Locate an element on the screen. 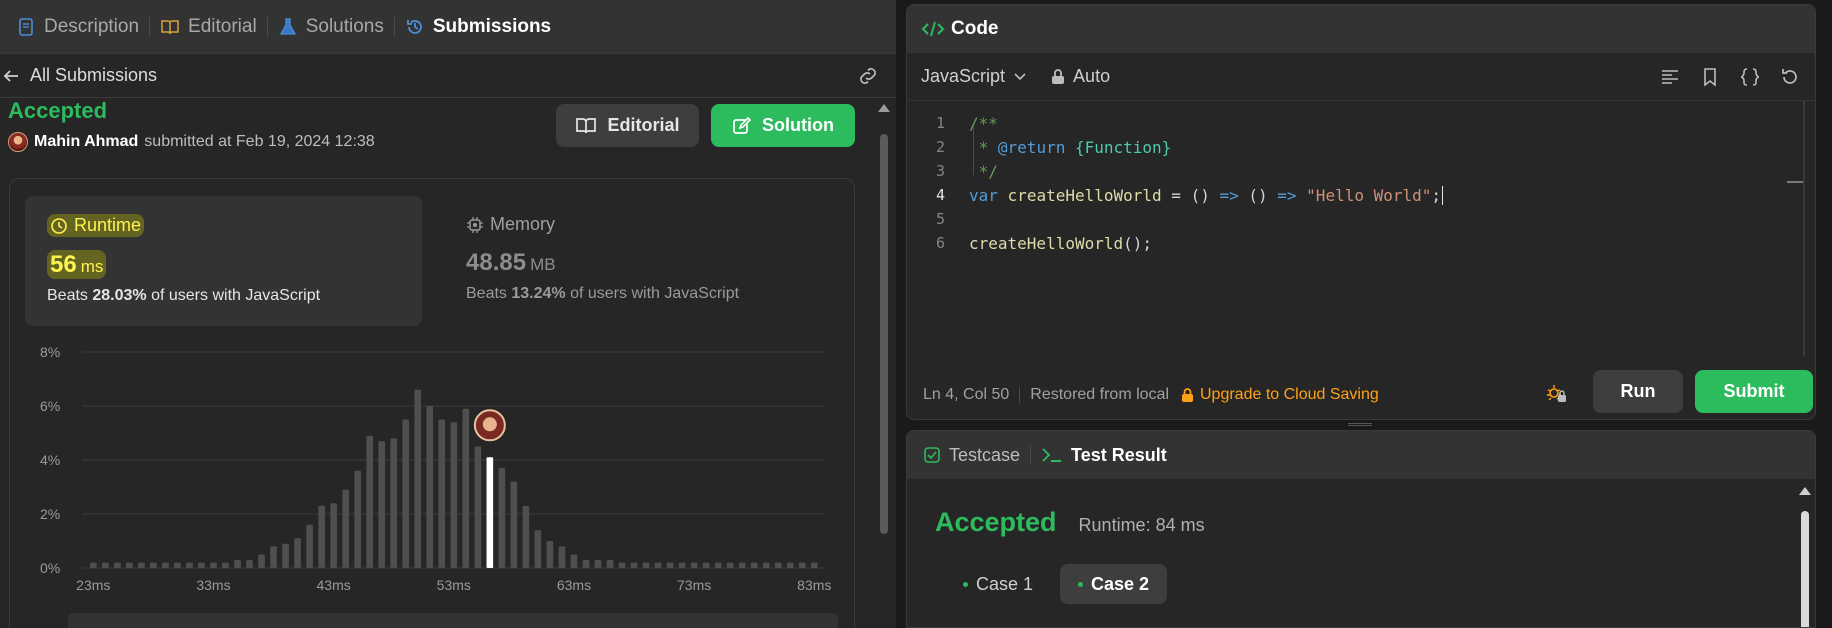  language-select: JavaScript is located at coordinates (974, 76).